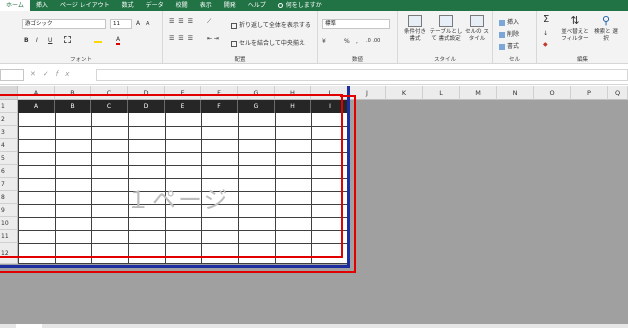 This screenshot has height=328, width=628. I want to click on wrap-text-icon, so click(234, 25).